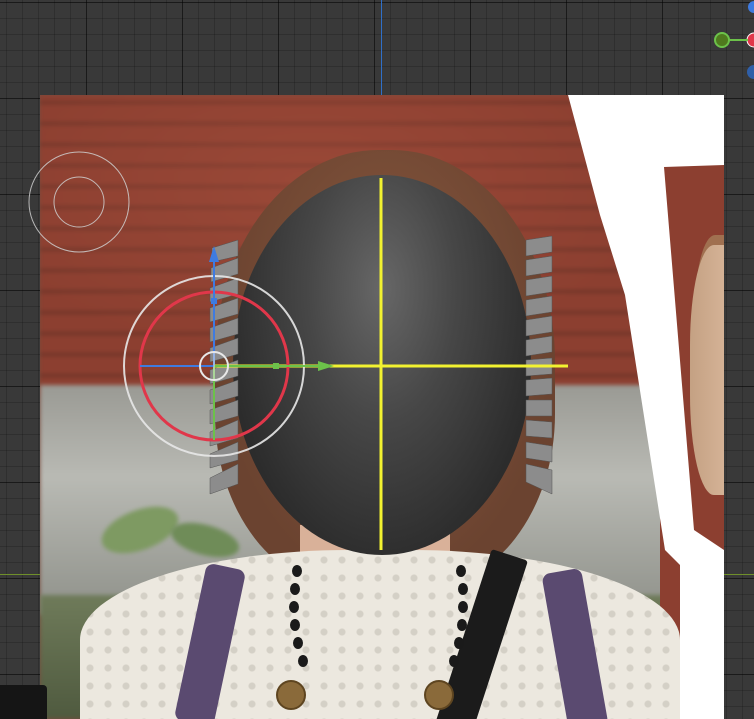  What do you see at coordinates (750, 72) in the screenshot?
I see `blue-node-bottom` at bounding box center [750, 72].